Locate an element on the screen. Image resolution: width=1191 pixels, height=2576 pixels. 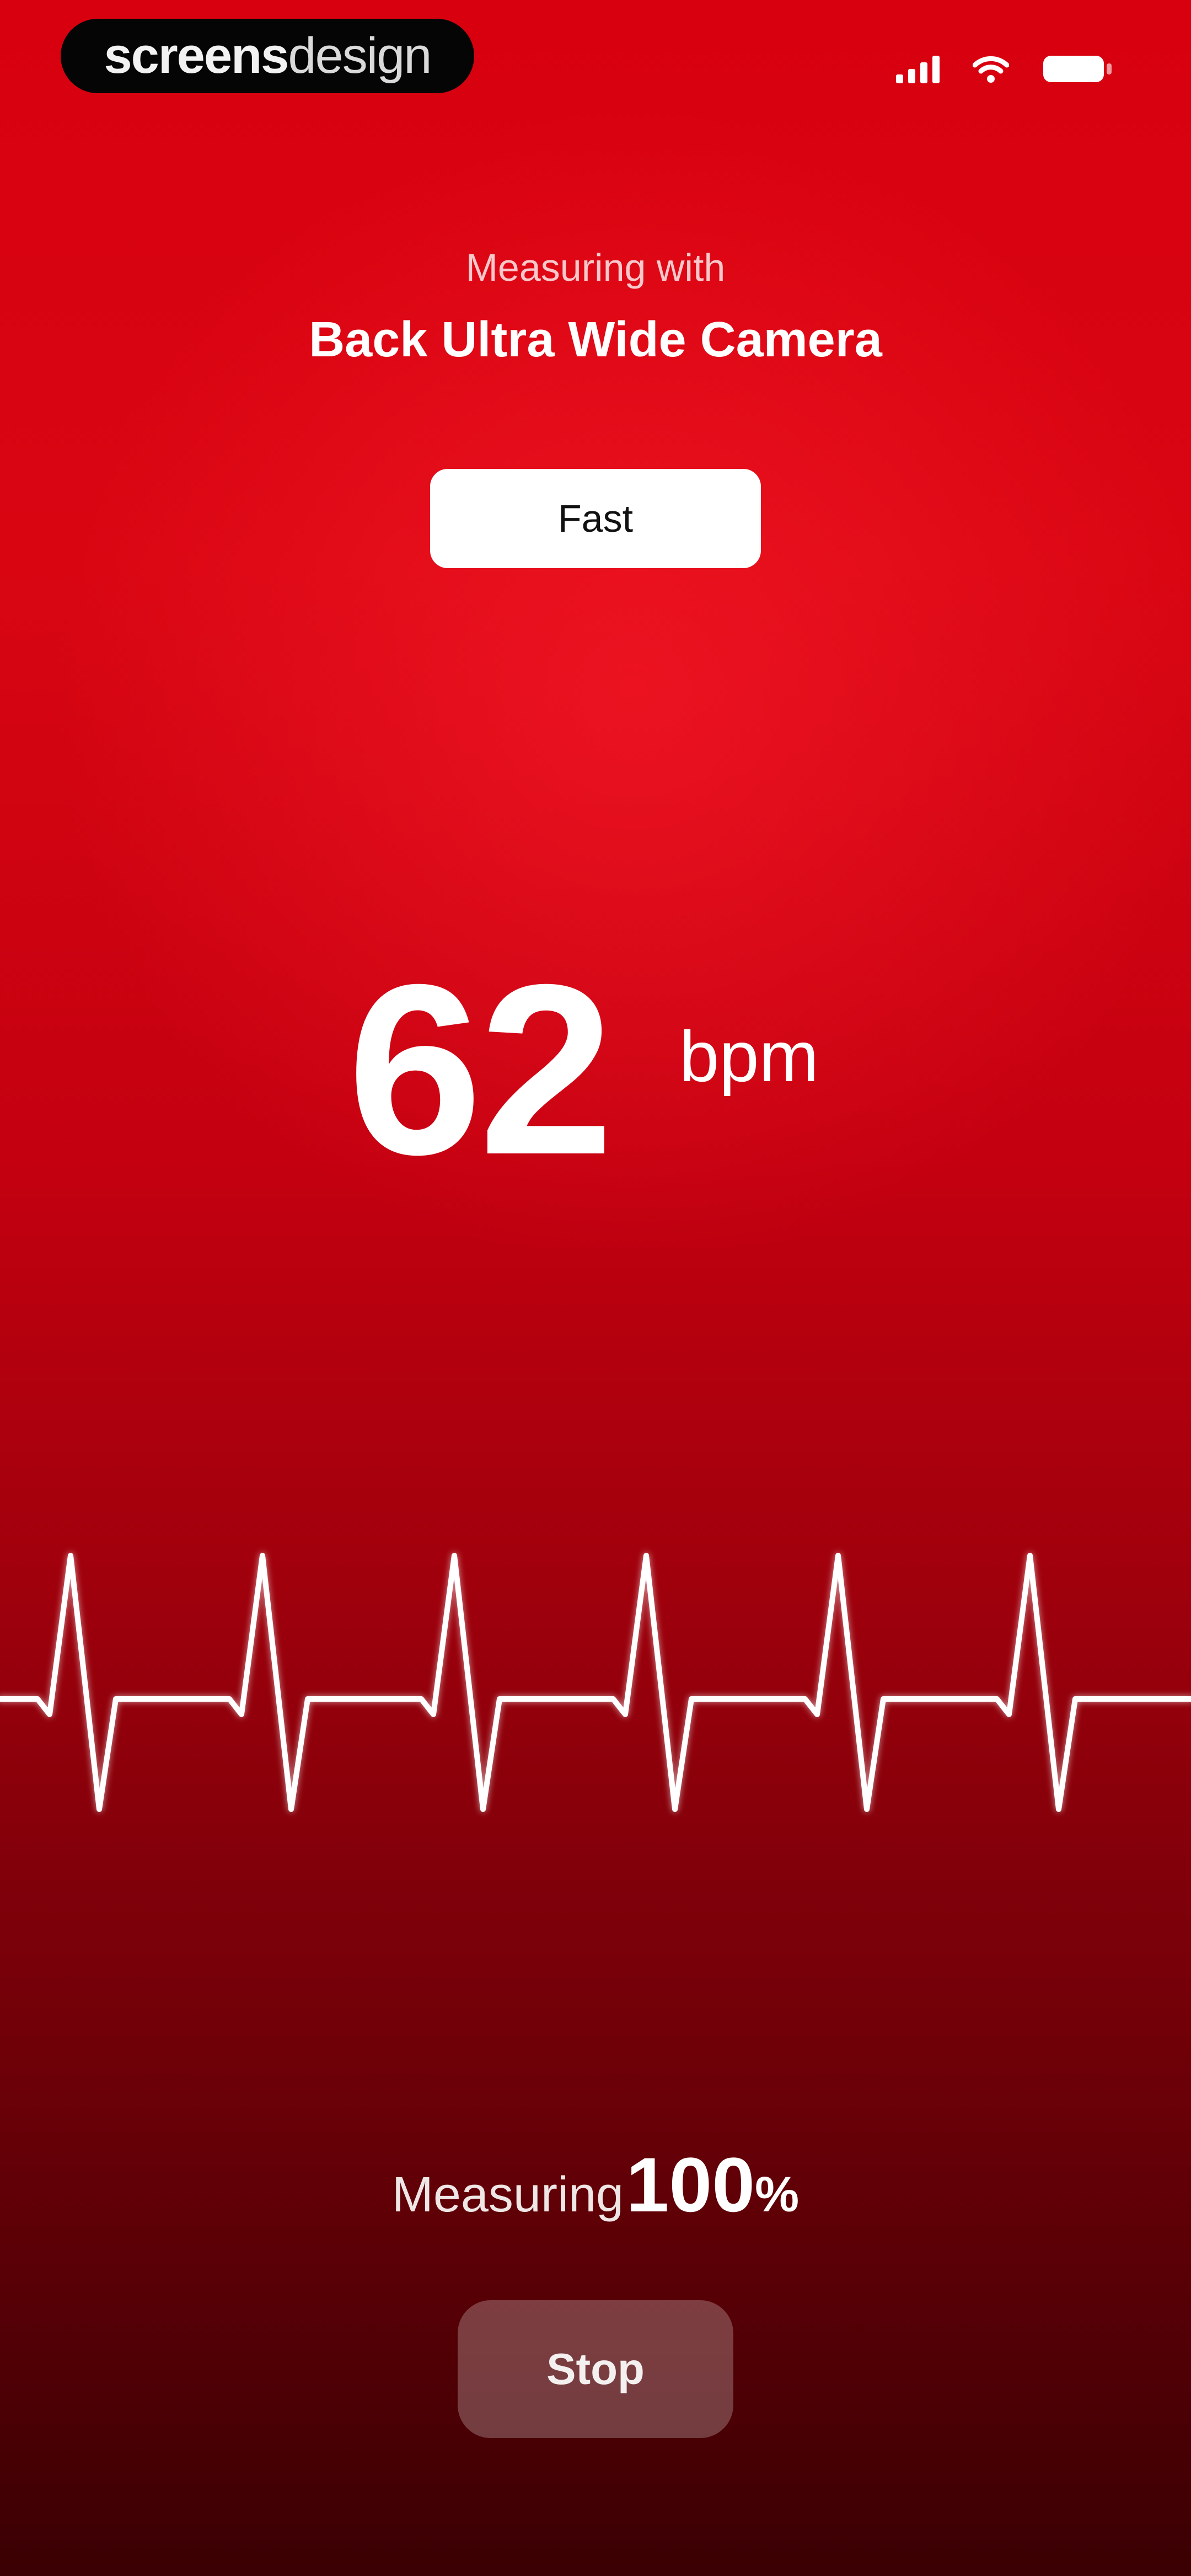
brand-logo-light: design is located at coordinates (360, 56).